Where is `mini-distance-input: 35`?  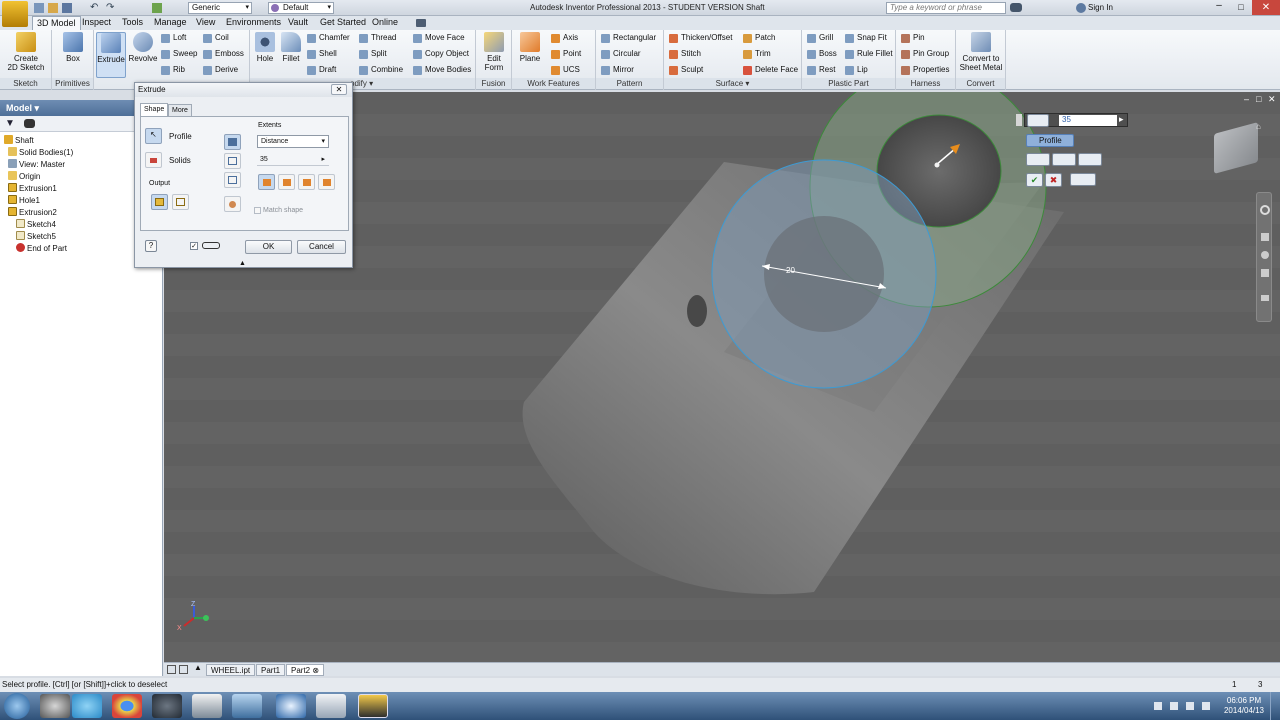 mini-distance-input: 35 is located at coordinates (1088, 120).